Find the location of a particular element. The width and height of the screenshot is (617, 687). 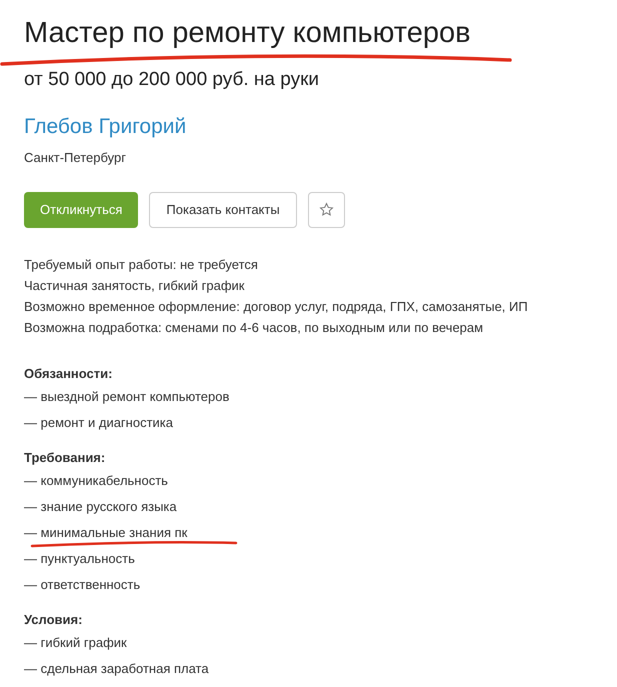

list-item: — ремонт и диагностика is located at coordinates (99, 423).